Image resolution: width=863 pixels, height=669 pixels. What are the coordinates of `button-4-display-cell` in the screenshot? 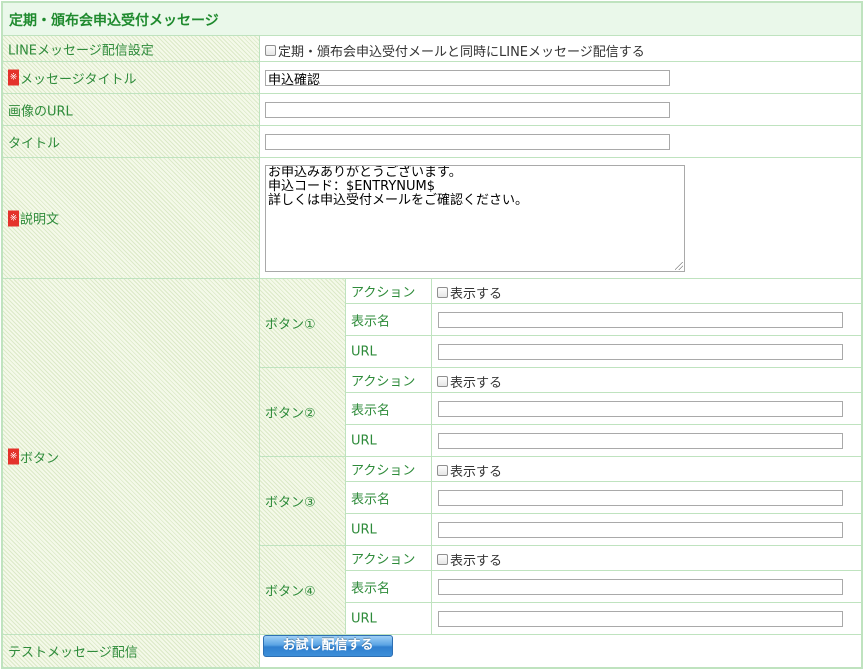 It's located at (646, 586).